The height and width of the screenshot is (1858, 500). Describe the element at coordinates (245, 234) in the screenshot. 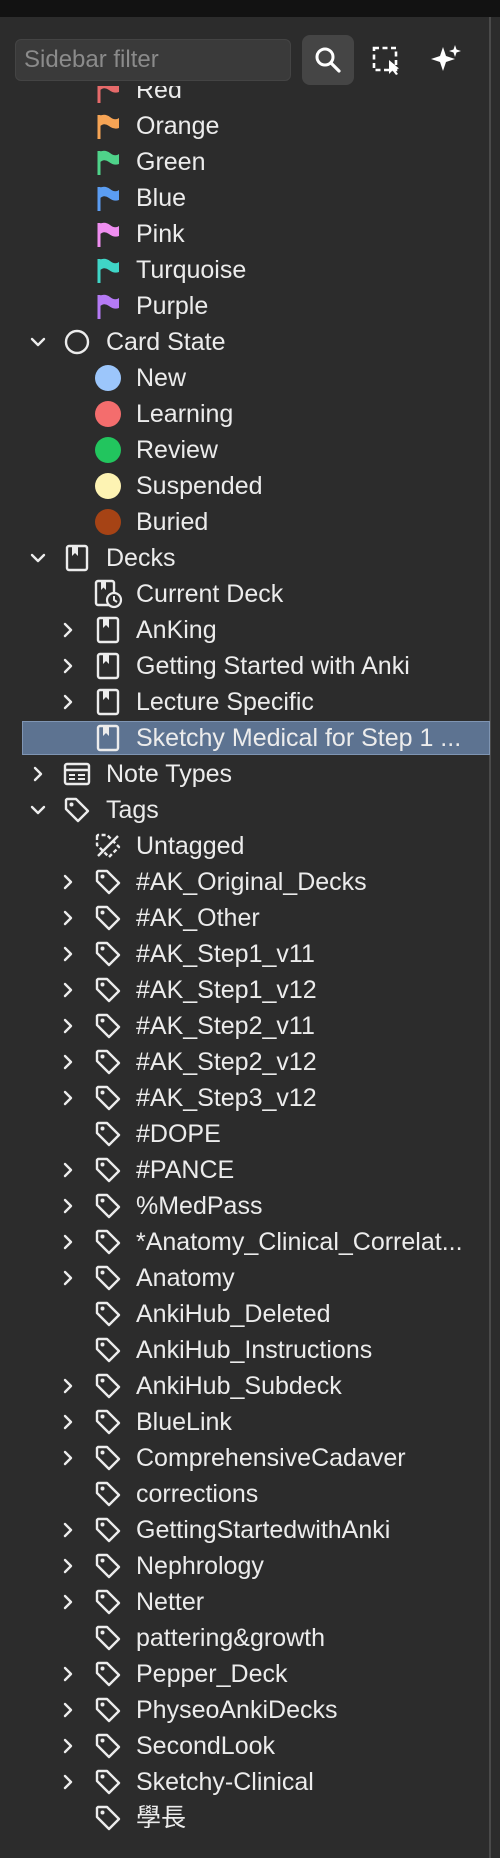

I see `tree-item-pink: Pink` at that location.